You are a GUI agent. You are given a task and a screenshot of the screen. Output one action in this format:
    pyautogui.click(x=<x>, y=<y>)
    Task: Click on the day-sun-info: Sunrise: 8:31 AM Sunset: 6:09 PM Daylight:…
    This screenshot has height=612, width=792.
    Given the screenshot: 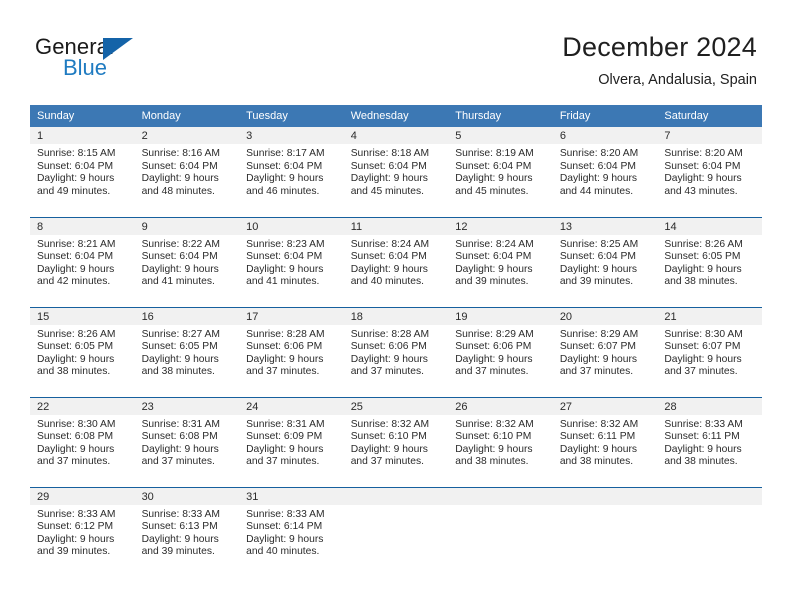 What is the action you would take?
    pyautogui.click(x=291, y=442)
    